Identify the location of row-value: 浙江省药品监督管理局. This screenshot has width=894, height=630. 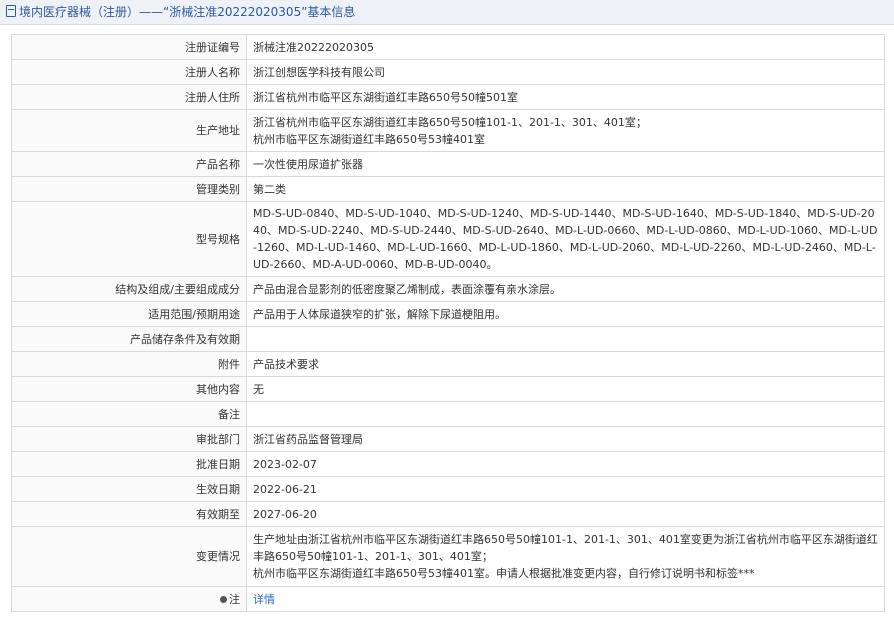
(565, 439).